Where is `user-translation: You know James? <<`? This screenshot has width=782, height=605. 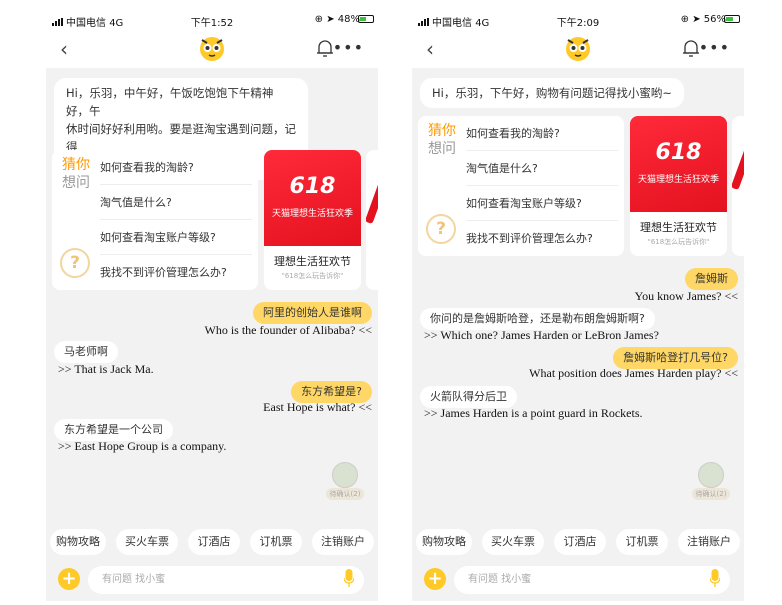
user-translation: You know James? << is located at coordinates (686, 296).